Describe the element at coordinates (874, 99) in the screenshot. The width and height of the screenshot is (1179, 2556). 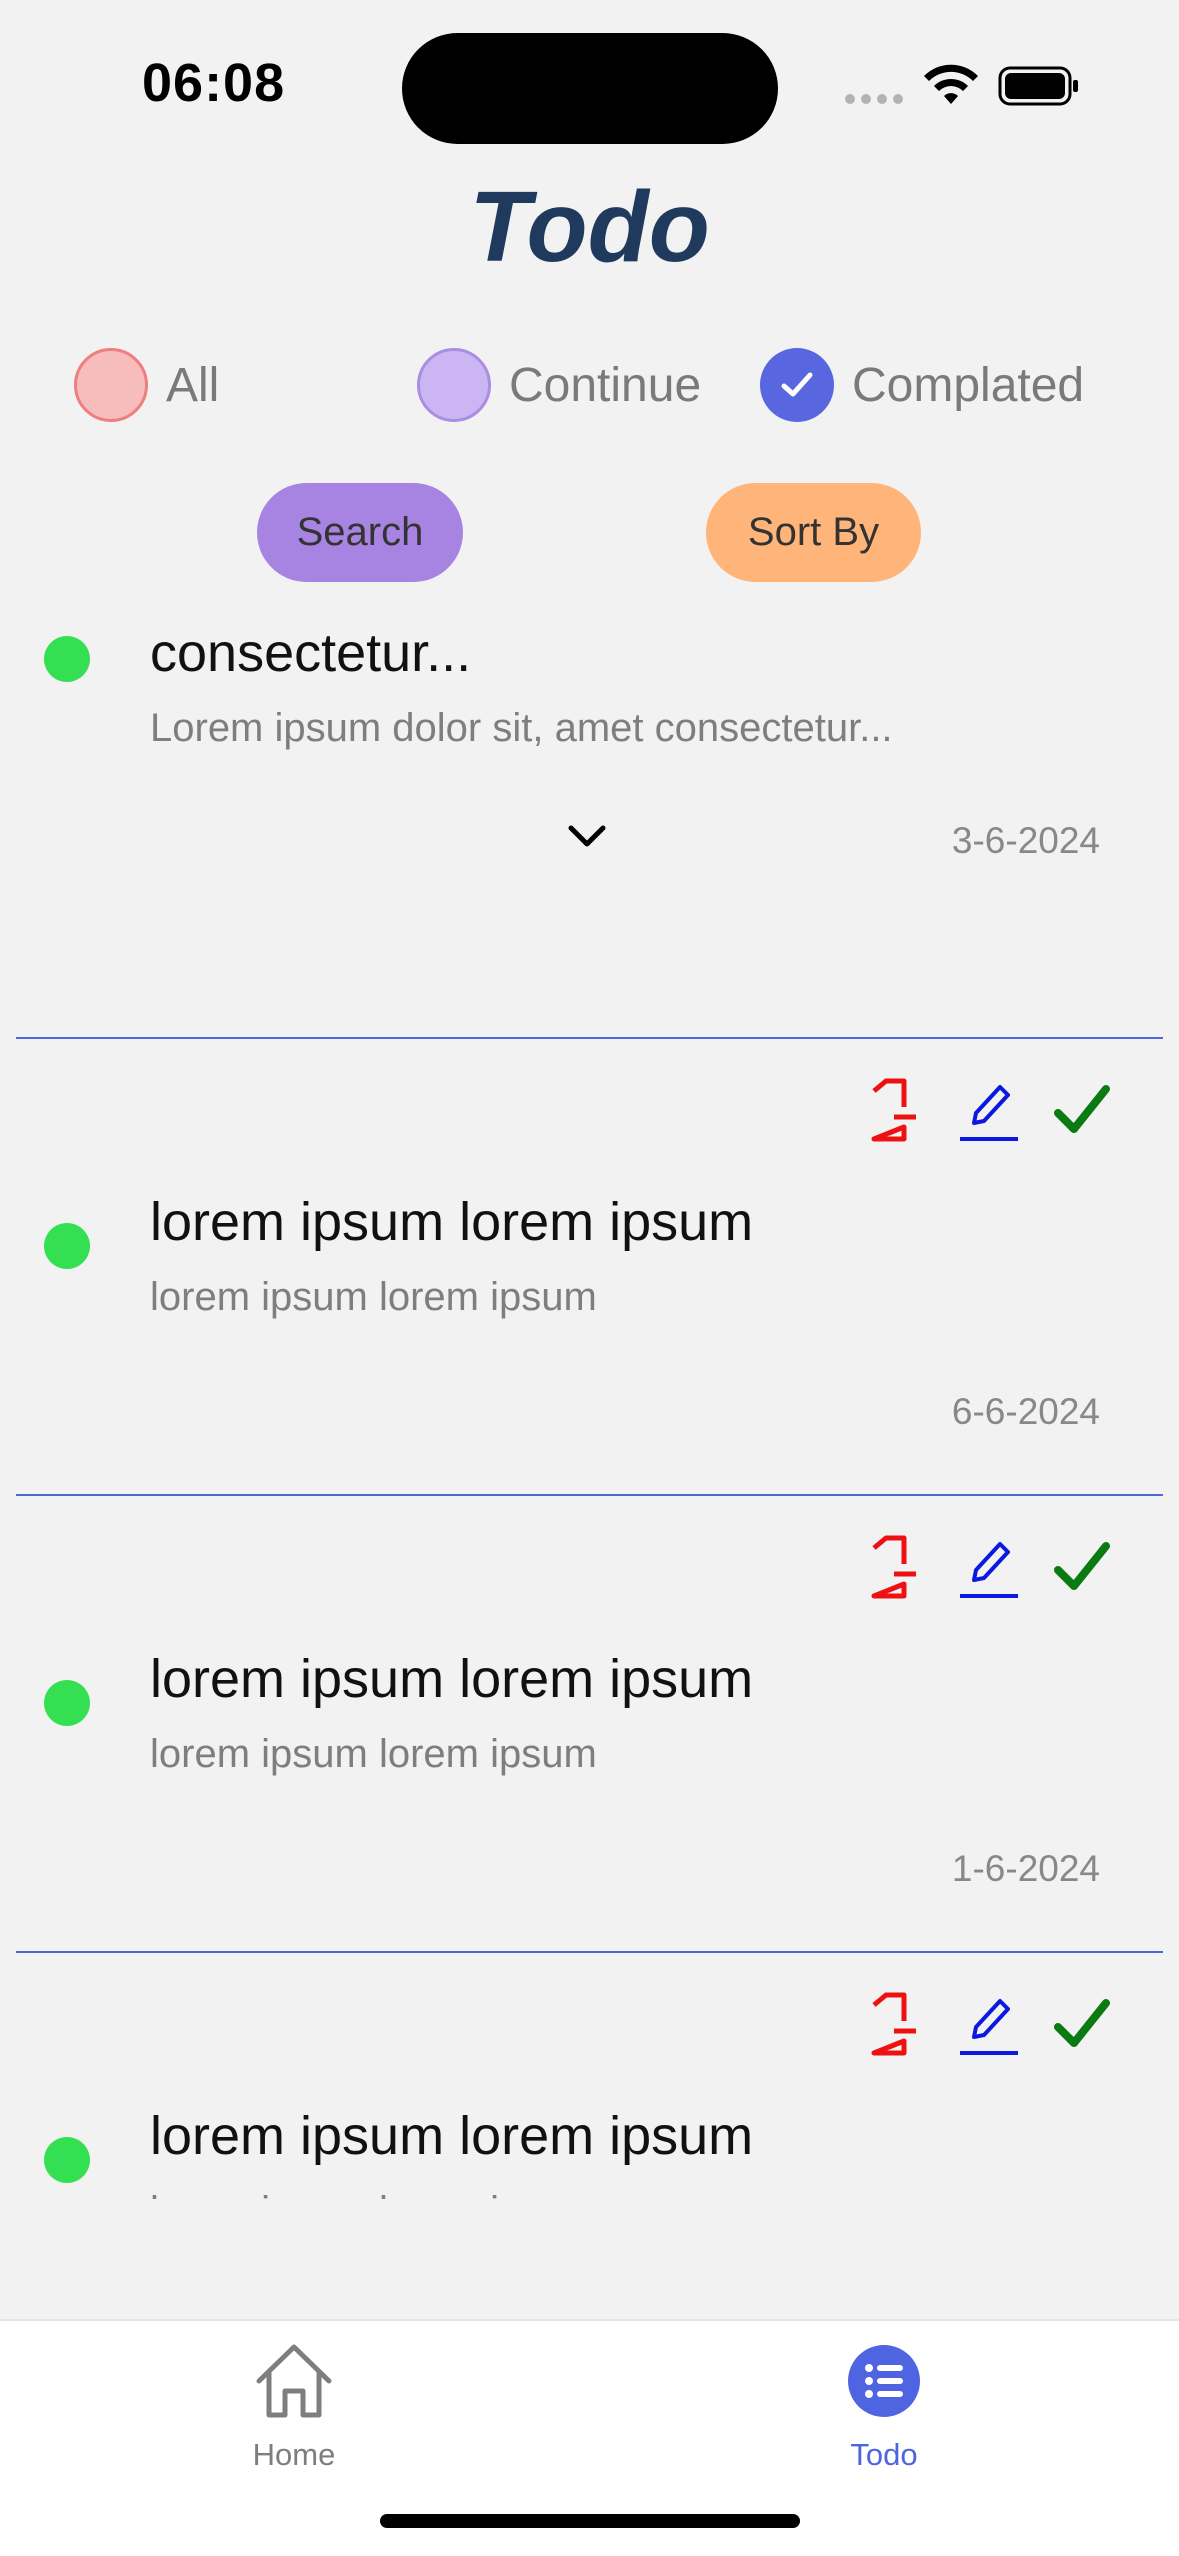
I see `cellular-signal-icon` at that location.